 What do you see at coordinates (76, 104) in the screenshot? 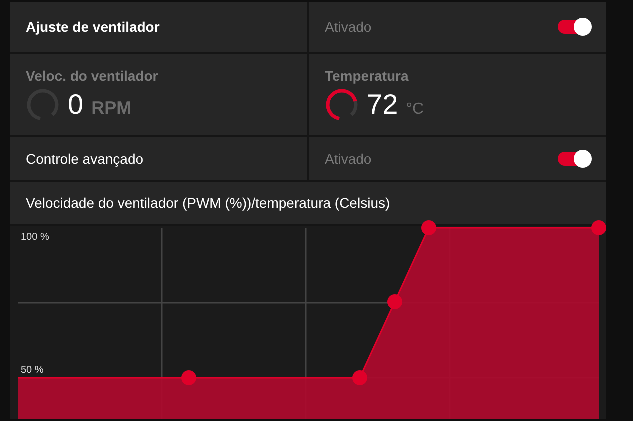
I see `stat-value: 0` at bounding box center [76, 104].